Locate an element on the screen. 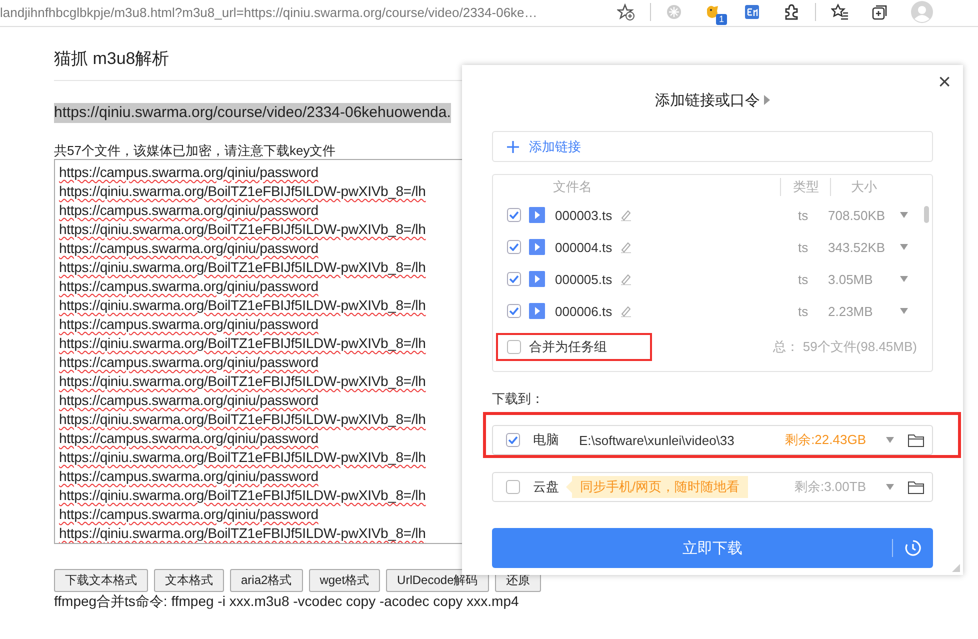 The height and width of the screenshot is (639, 978). format-button: wget格式 is located at coordinates (344, 580).